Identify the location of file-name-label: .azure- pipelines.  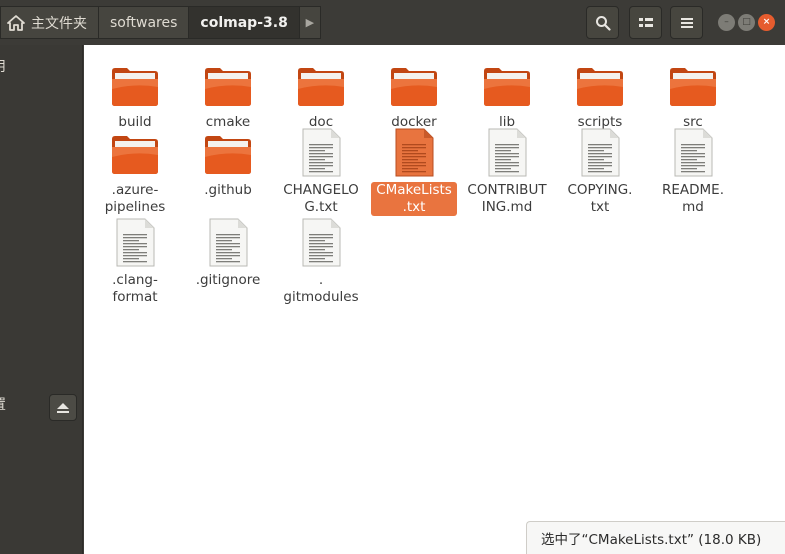
(135, 198).